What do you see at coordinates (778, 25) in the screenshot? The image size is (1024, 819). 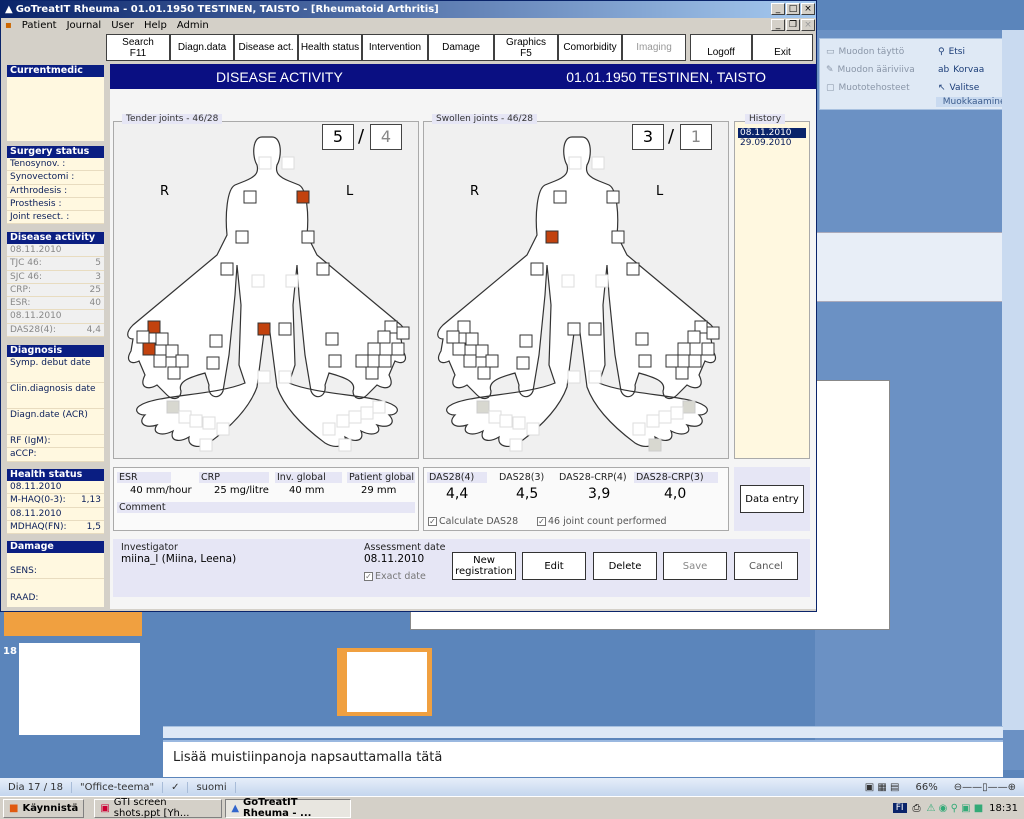 I see `child-minimize-button: _` at bounding box center [778, 25].